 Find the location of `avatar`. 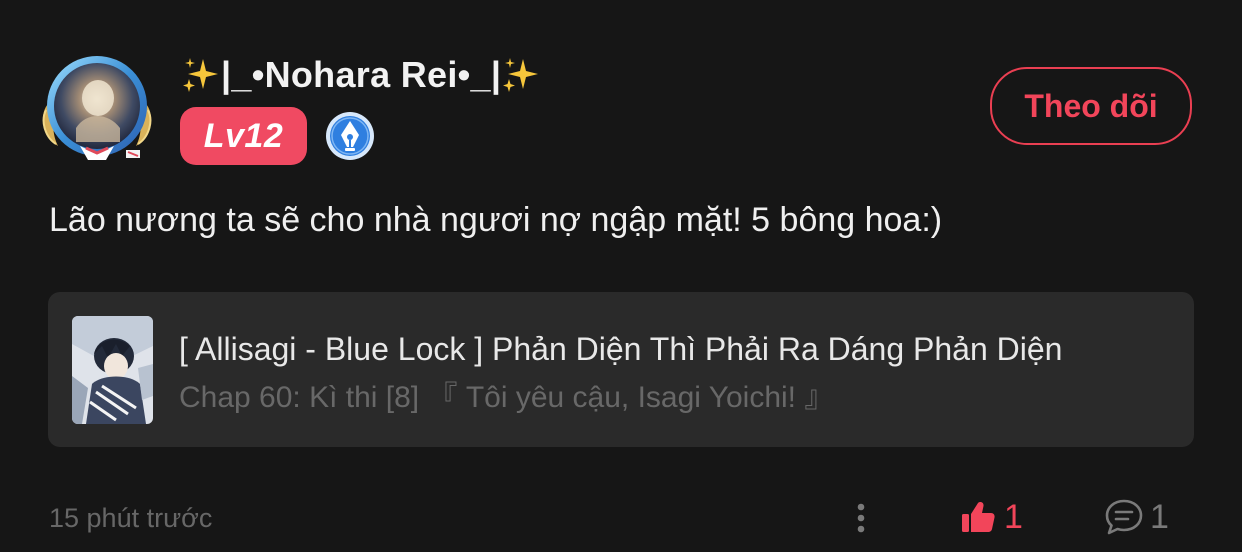

avatar is located at coordinates (97, 106).